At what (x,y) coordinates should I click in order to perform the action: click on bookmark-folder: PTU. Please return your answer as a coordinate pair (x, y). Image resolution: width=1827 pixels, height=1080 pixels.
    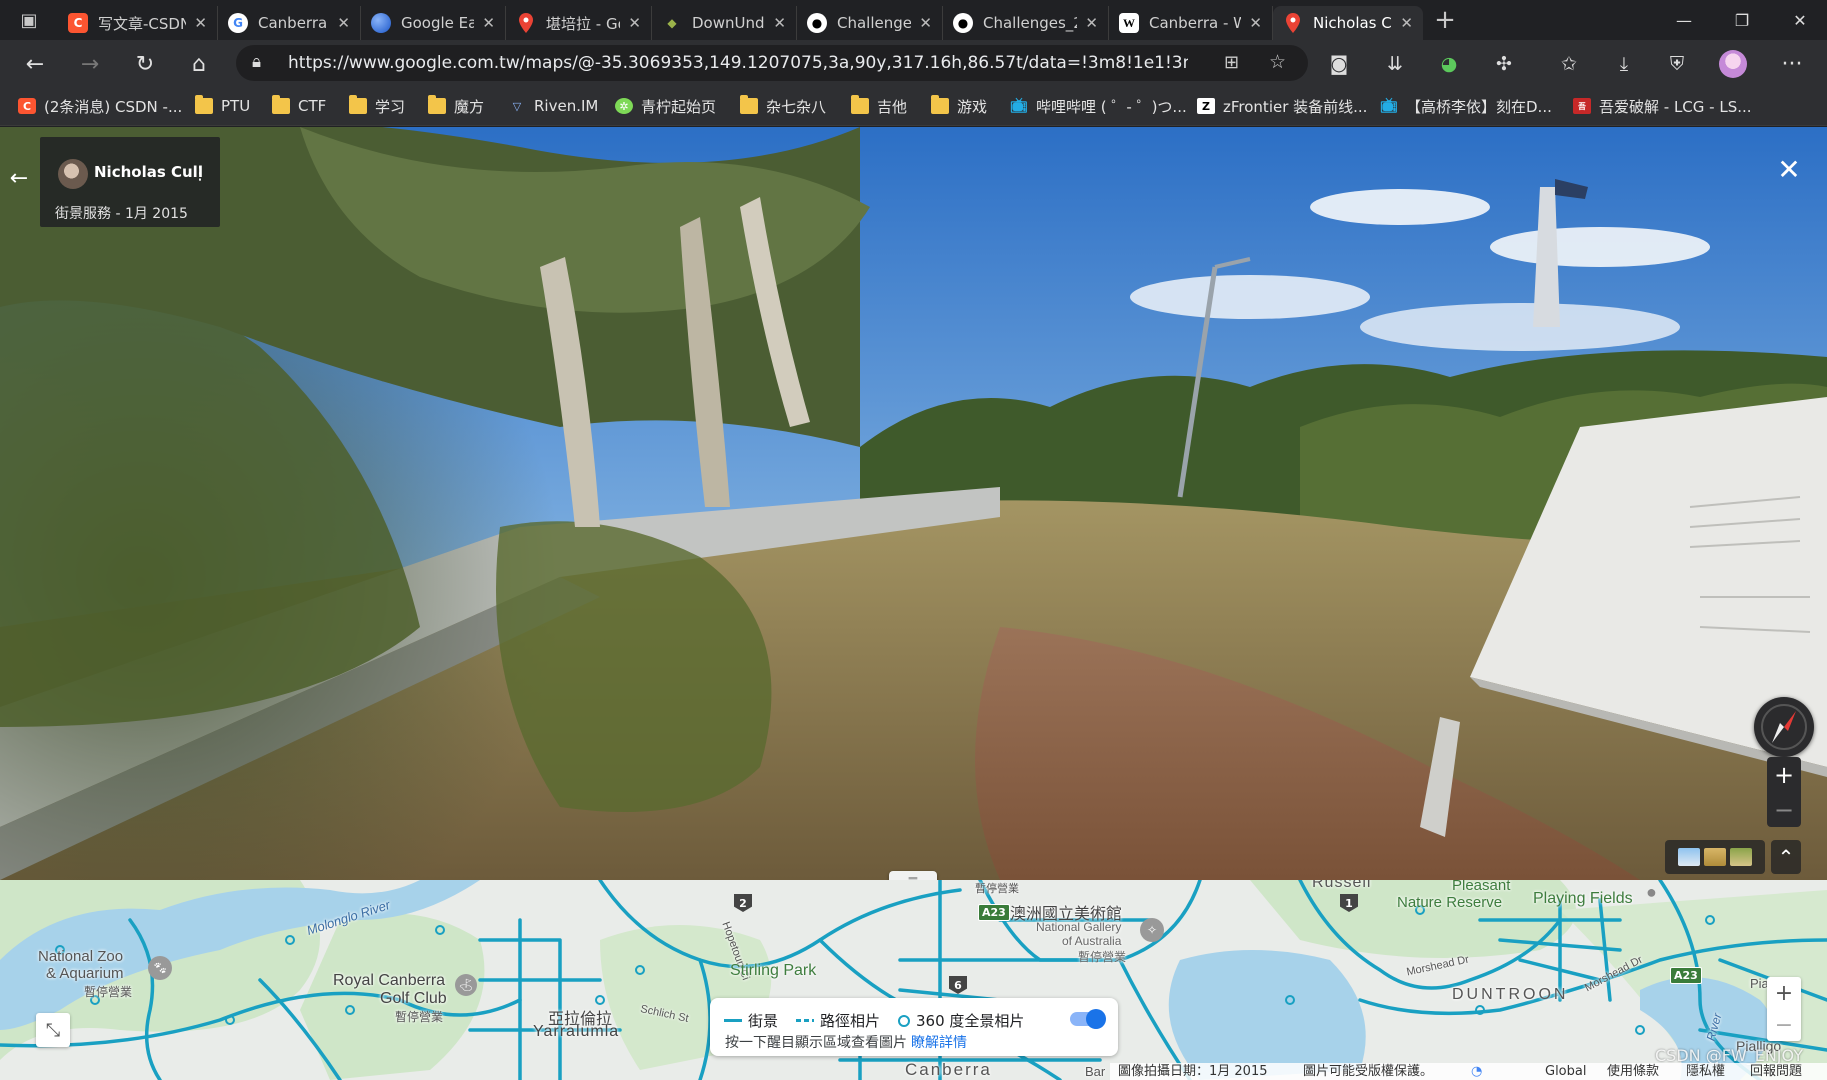
    Looking at the image, I should click on (222, 106).